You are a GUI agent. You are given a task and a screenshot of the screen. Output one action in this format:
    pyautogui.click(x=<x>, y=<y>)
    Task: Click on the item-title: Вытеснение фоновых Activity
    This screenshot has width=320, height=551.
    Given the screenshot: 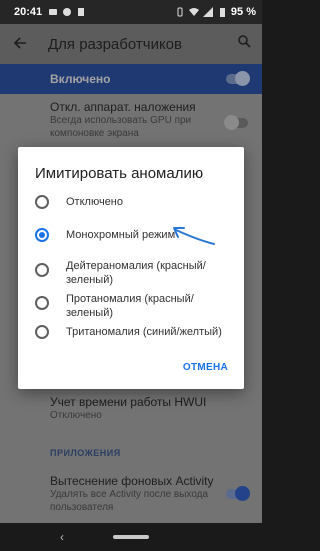 What is the action you would take?
    pyautogui.click(x=132, y=481)
    